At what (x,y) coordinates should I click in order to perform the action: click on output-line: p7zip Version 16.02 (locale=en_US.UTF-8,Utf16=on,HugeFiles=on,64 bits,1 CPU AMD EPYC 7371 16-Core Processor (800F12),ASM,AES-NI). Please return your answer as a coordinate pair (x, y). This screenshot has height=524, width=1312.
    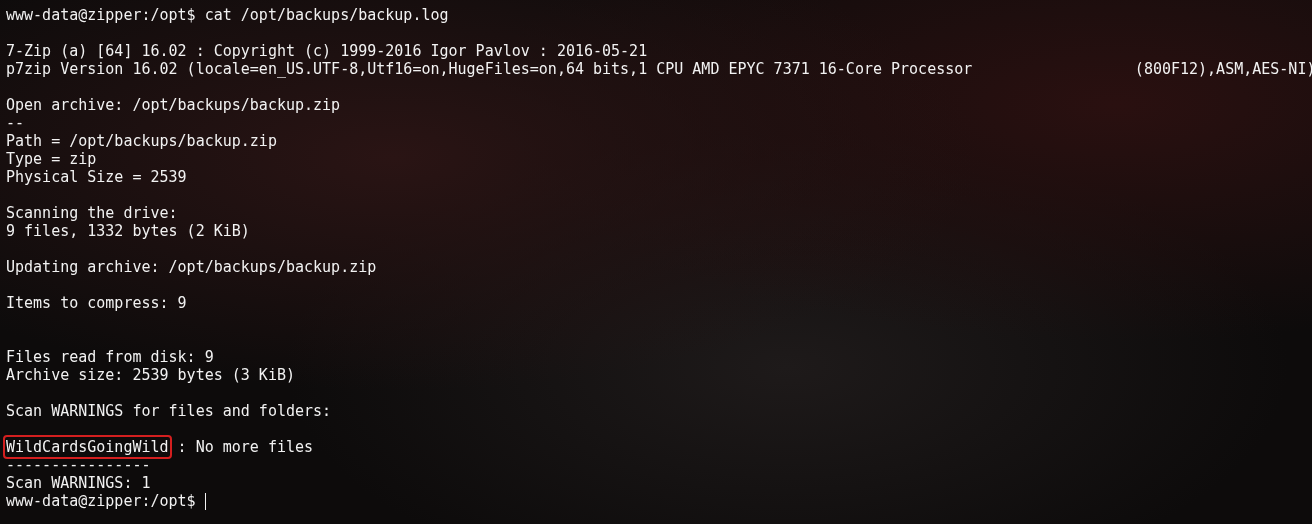
    Looking at the image, I should click on (659, 69).